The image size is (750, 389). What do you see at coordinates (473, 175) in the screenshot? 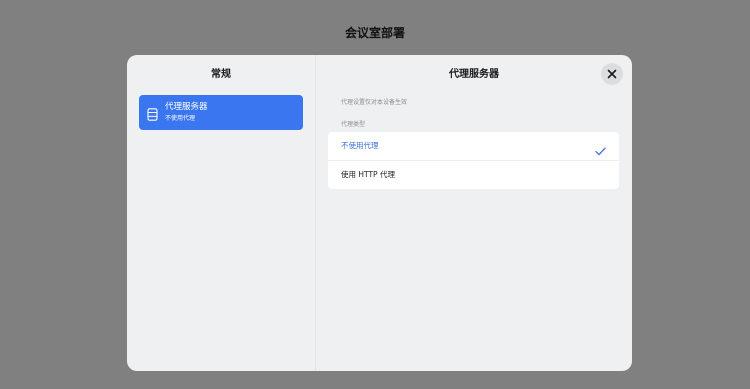
I see `option-http-proxy: 使用 HTTP 代理` at bounding box center [473, 175].